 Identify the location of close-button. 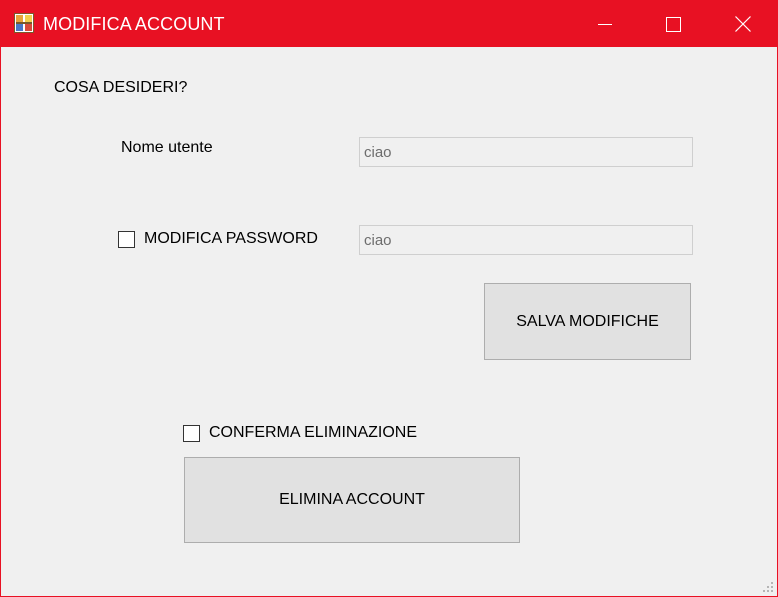
(742, 24).